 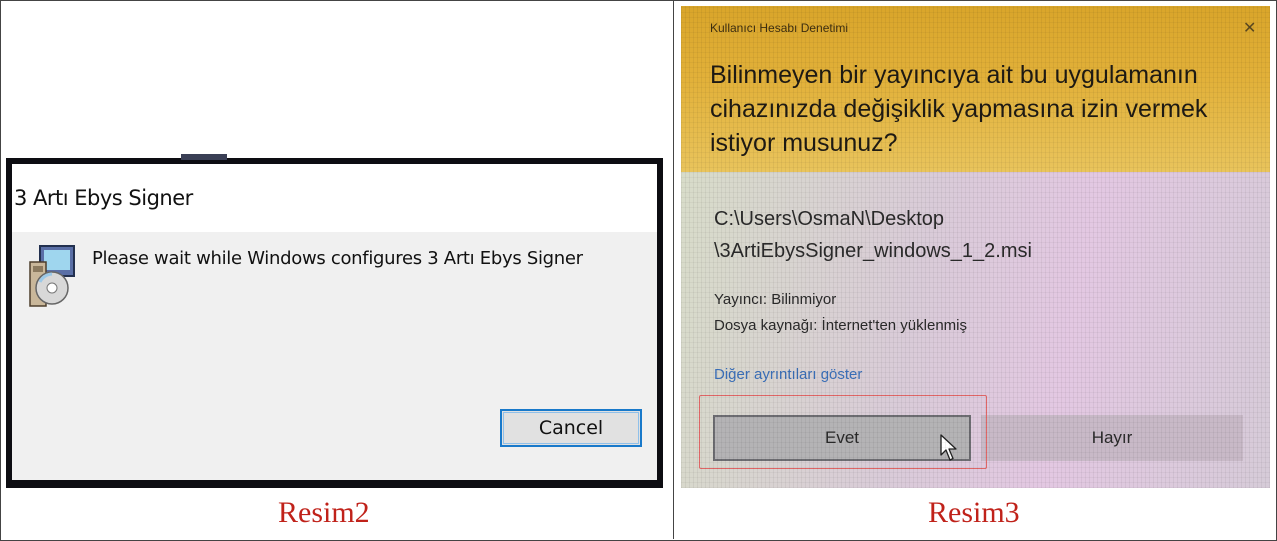 I want to click on close-icon: ✕, so click(x=1249, y=28).